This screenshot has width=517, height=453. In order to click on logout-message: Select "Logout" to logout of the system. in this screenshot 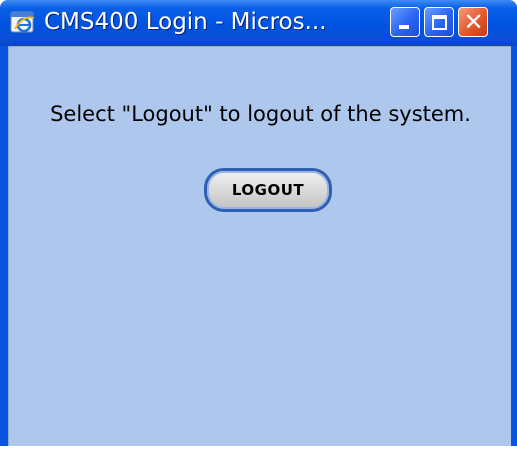, I will do `click(260, 114)`.